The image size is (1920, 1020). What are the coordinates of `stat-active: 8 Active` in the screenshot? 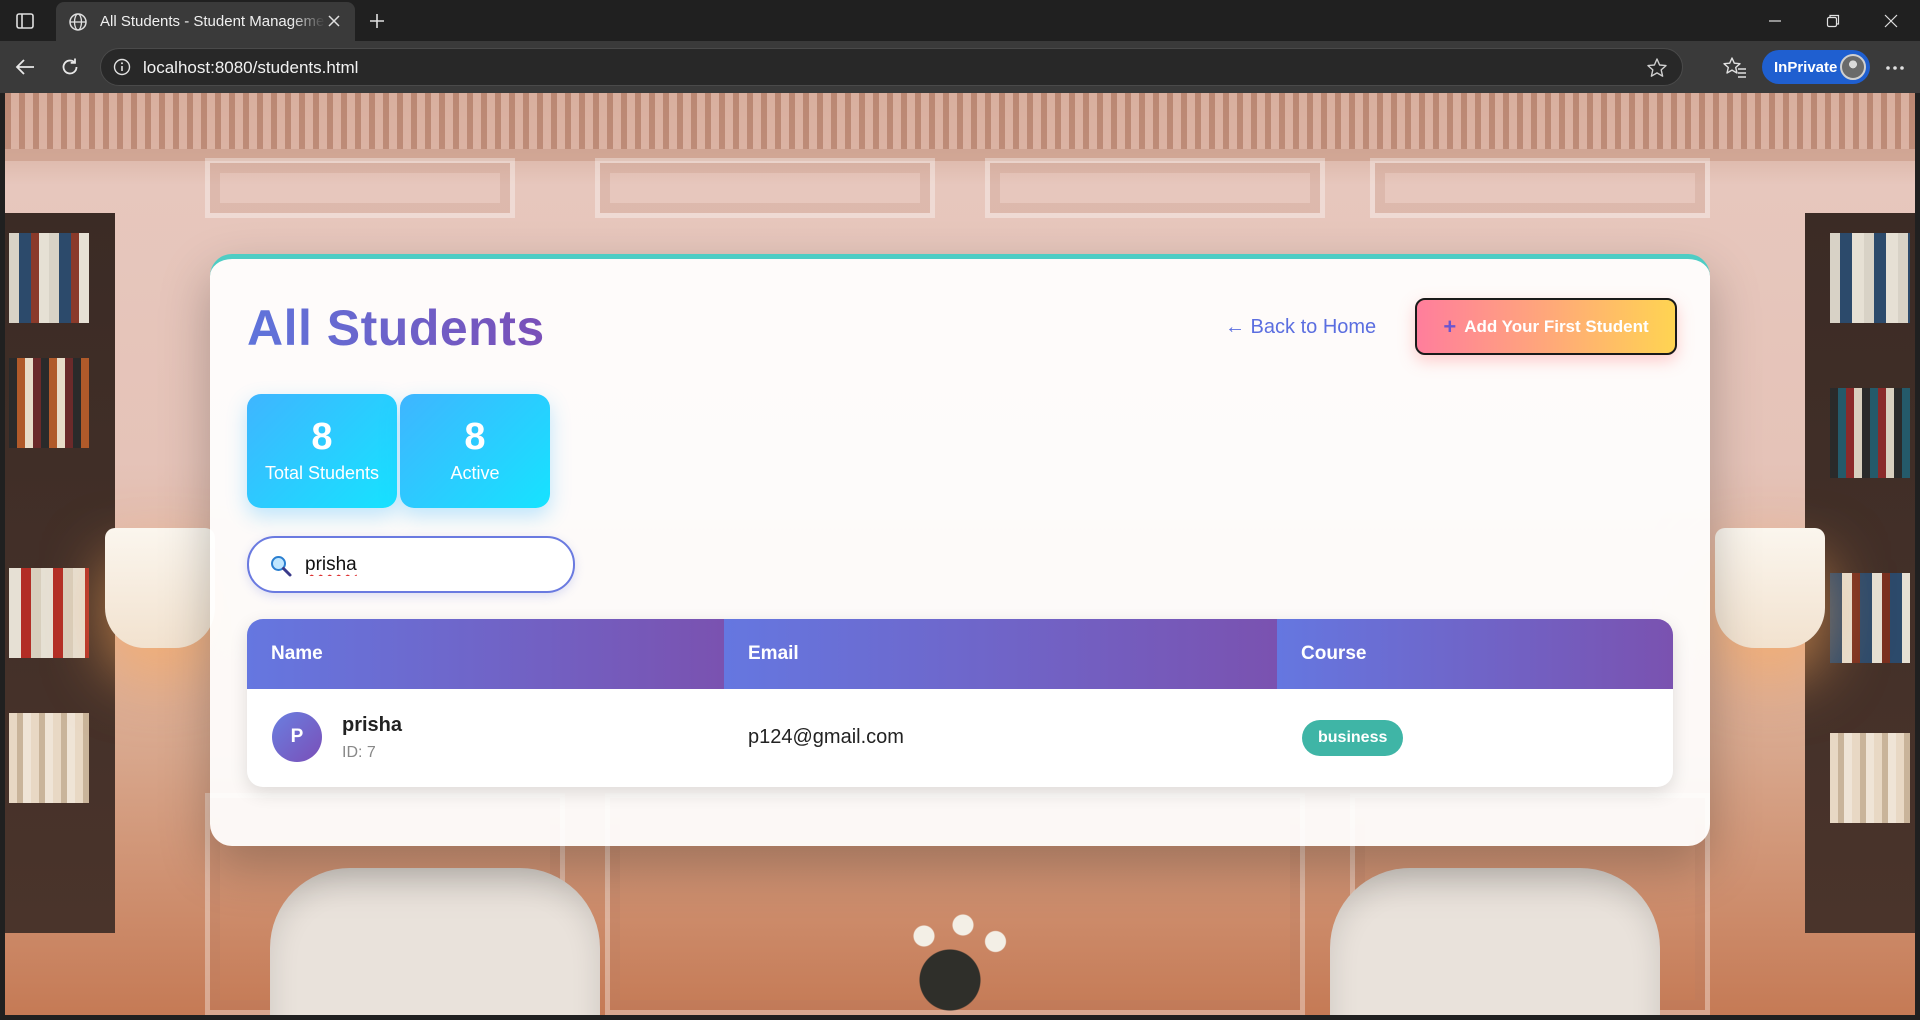 It's located at (475, 451).